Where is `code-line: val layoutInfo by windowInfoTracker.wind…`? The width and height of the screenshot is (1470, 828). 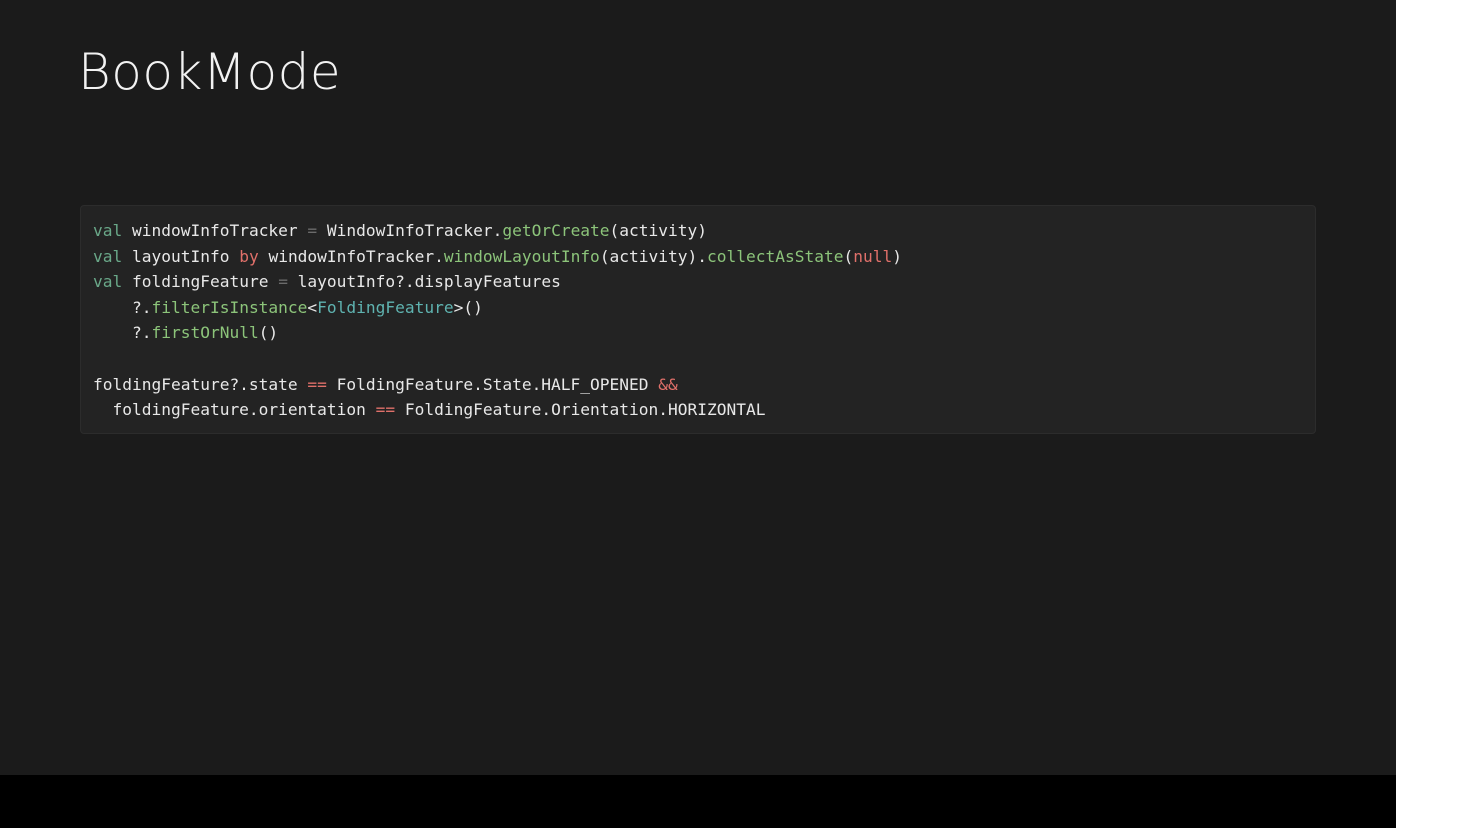
code-line: val layoutInfo by windowInfoTracker.wind… is located at coordinates (698, 257).